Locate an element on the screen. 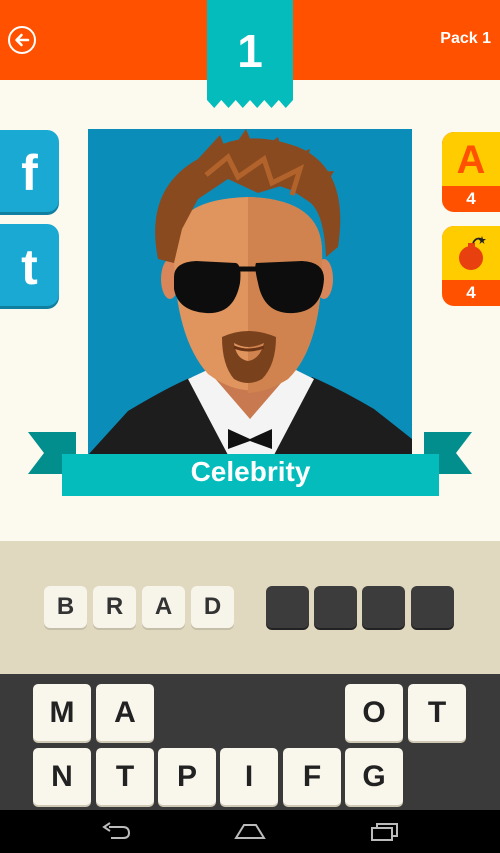 This screenshot has width=500, height=853. nav-home-icon is located at coordinates (250, 831).